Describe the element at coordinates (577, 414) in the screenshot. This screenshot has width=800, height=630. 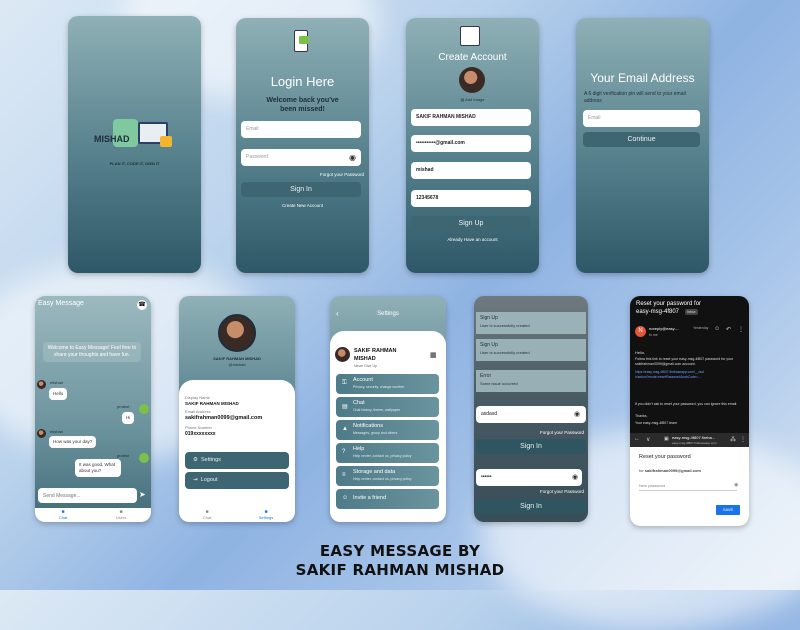
I see `eye-off-icon: ◉` at that location.